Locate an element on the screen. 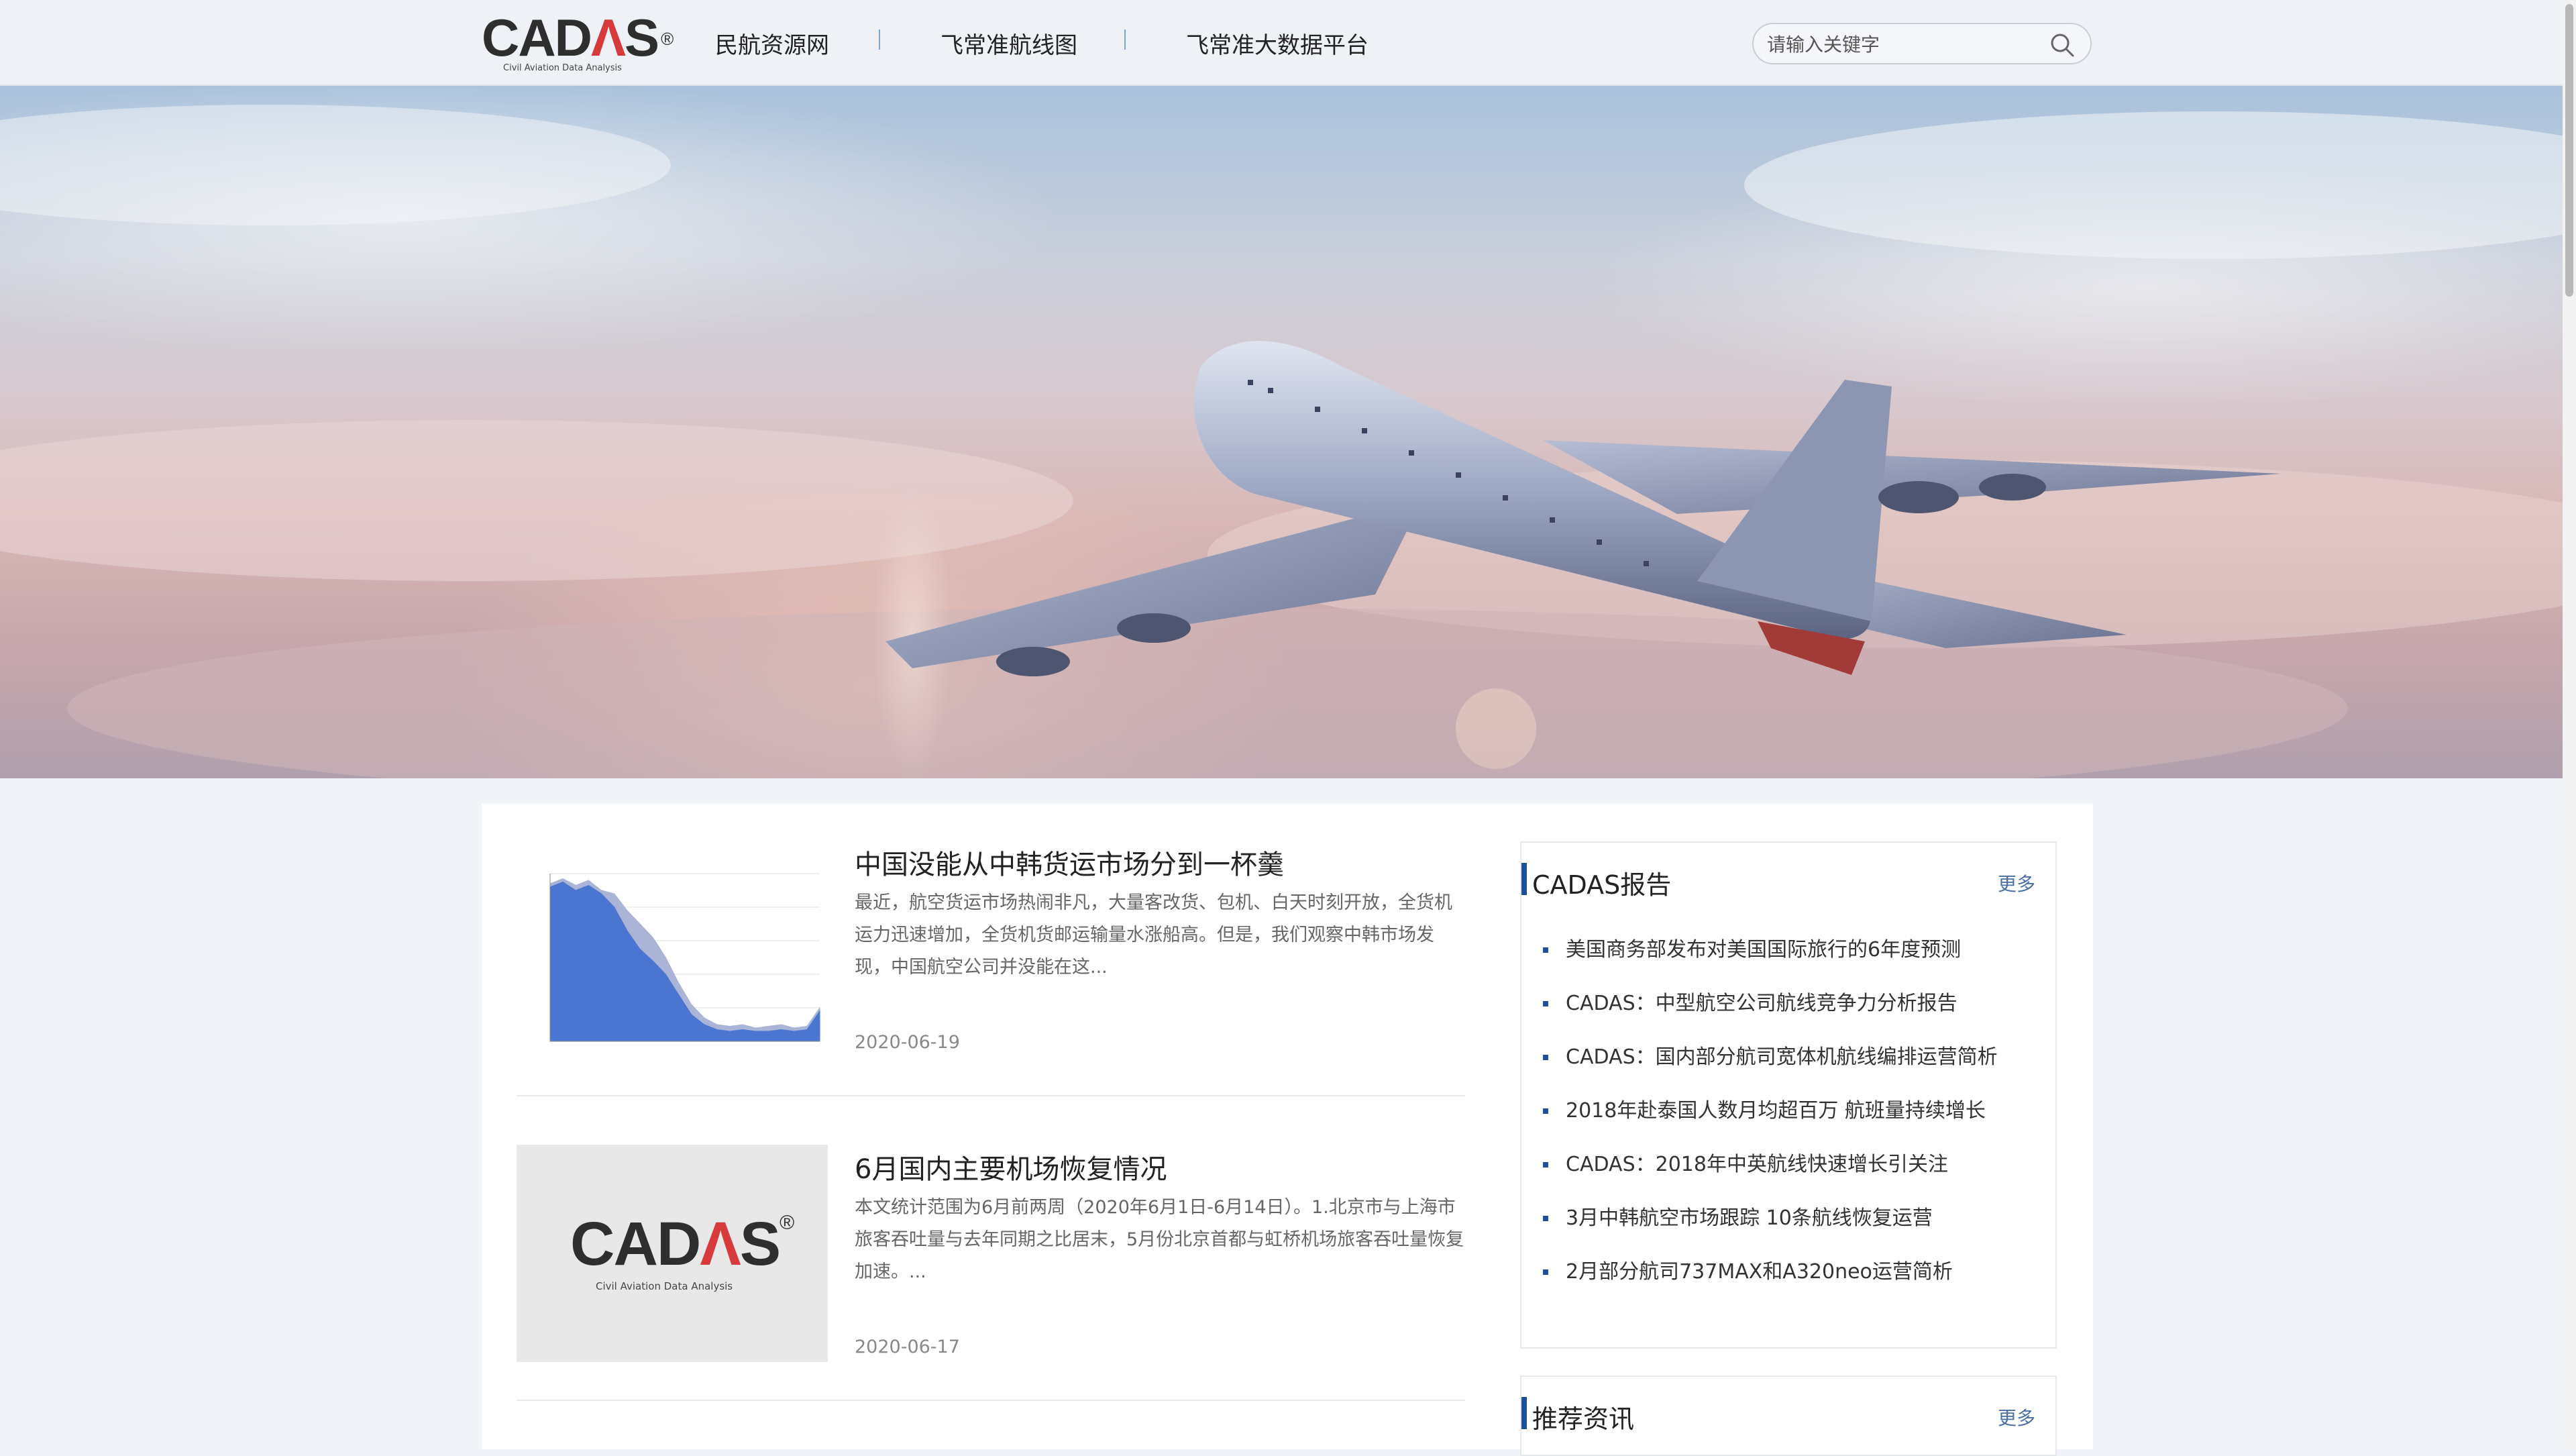 This screenshot has height=1456, width=2576. article-thumbnail-chart is located at coordinates (672, 948).